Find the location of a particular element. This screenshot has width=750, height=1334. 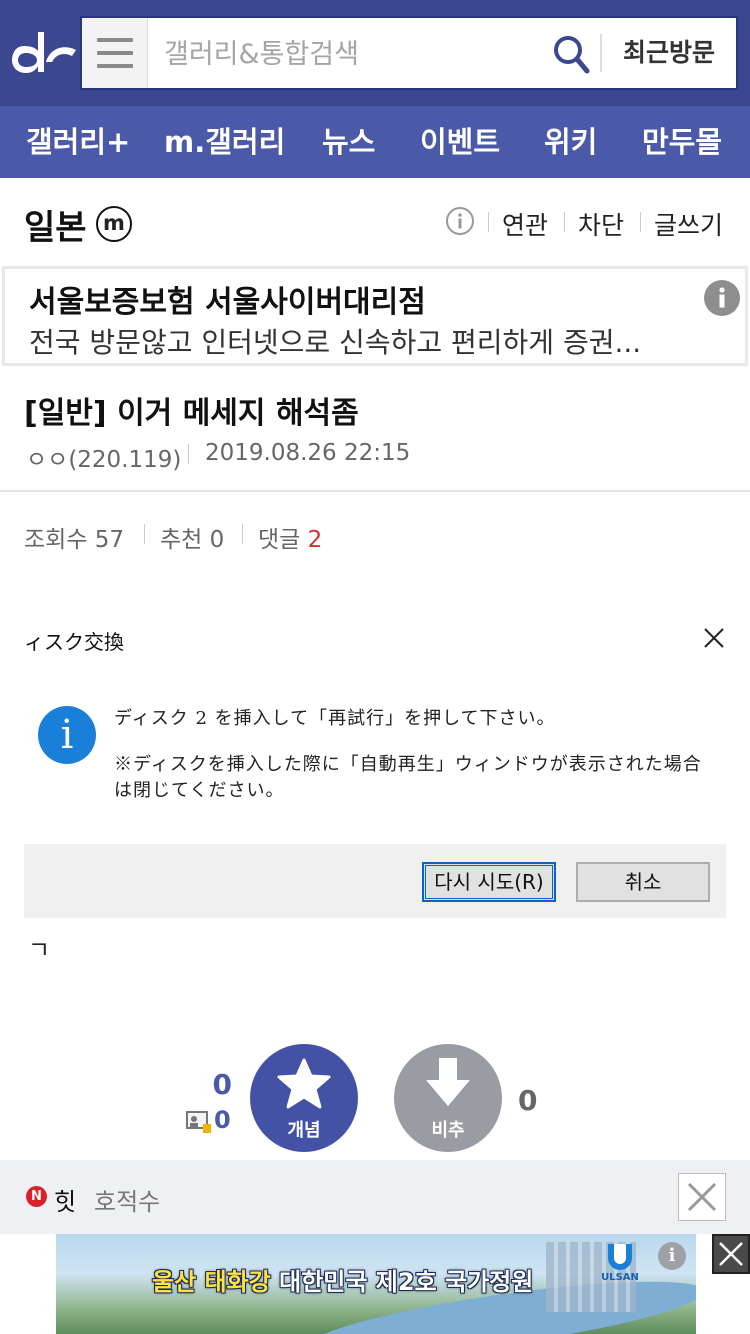

recent-visit-button: 최근방문 is located at coordinates (669, 53).